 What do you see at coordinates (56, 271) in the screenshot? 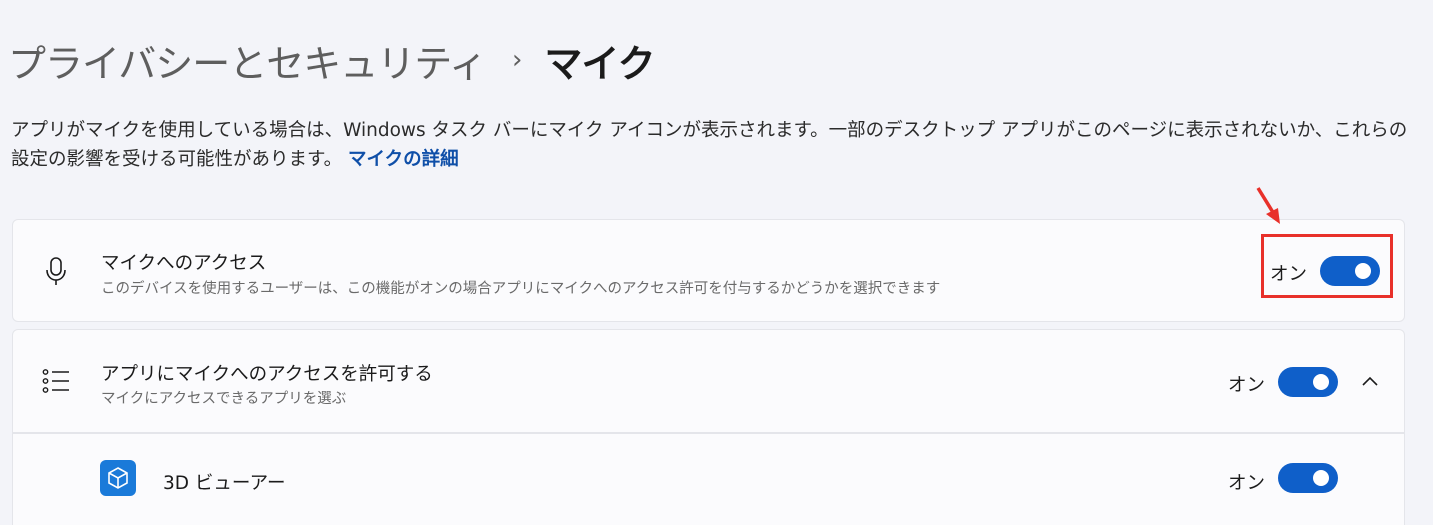
I see `microphone-icon` at bounding box center [56, 271].